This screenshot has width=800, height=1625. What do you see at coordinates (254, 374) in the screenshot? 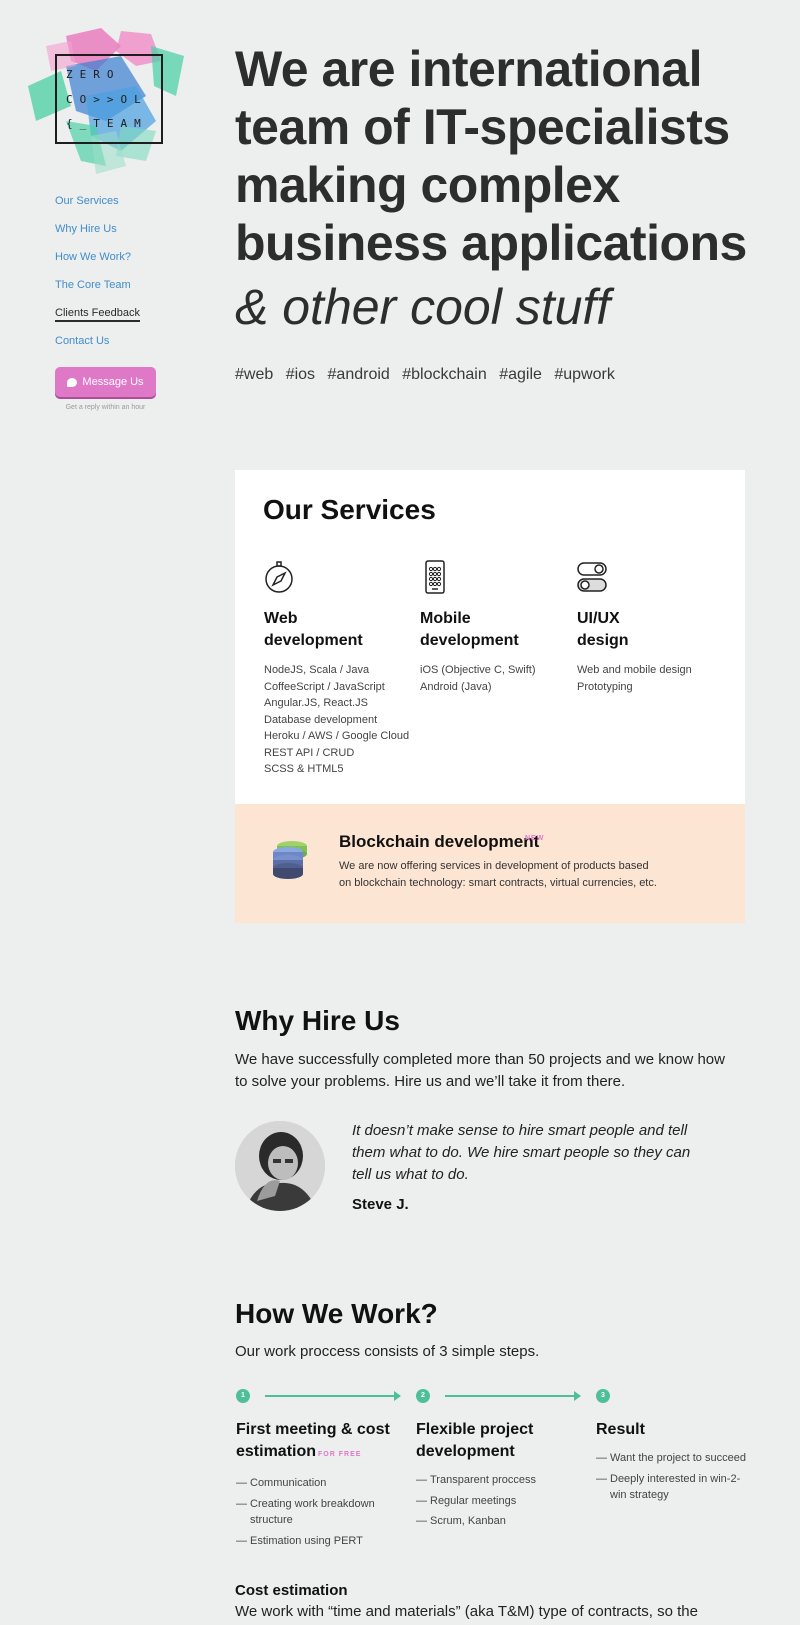
I see `tag-web: #web` at bounding box center [254, 374].